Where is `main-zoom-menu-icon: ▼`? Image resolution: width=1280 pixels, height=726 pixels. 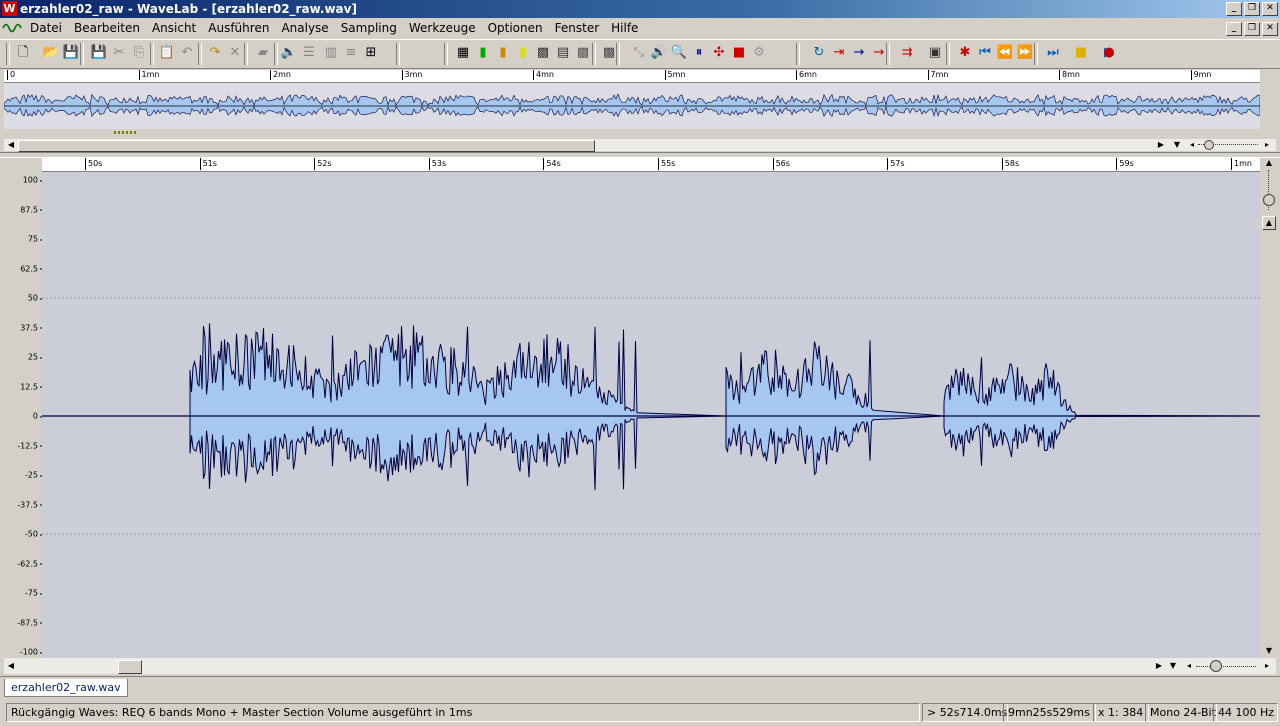 main-zoom-menu-icon: ▼ is located at coordinates (1173, 666).